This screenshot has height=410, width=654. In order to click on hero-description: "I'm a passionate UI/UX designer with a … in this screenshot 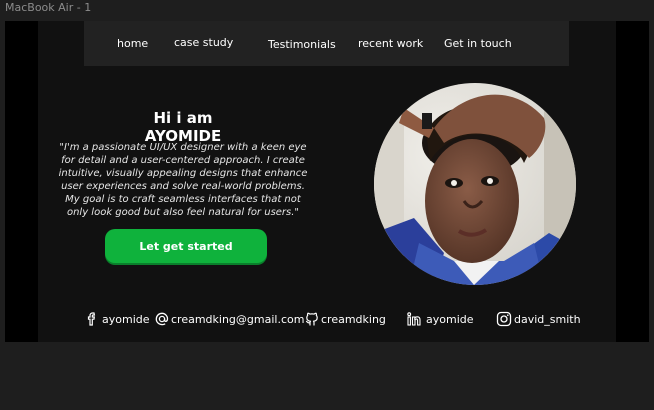, I will do `click(183, 180)`.